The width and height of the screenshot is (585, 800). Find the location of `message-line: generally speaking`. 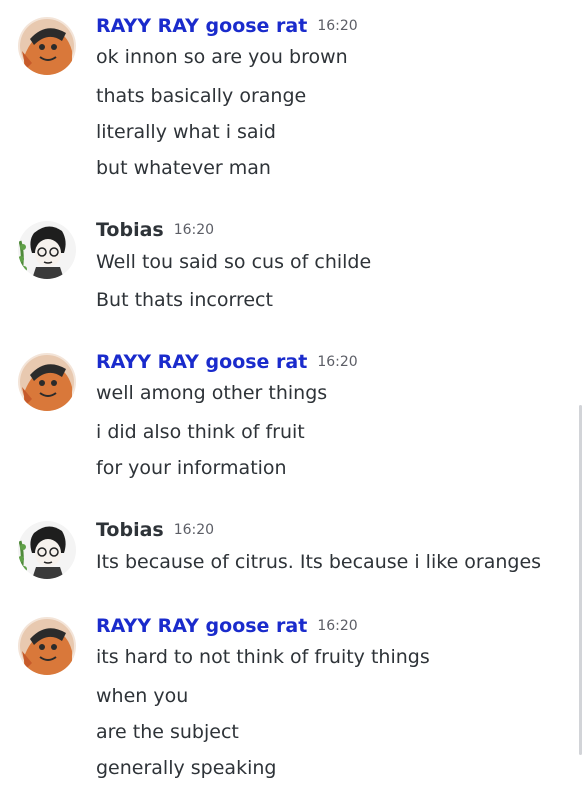

message-line: generally speaking is located at coordinates (186, 768).